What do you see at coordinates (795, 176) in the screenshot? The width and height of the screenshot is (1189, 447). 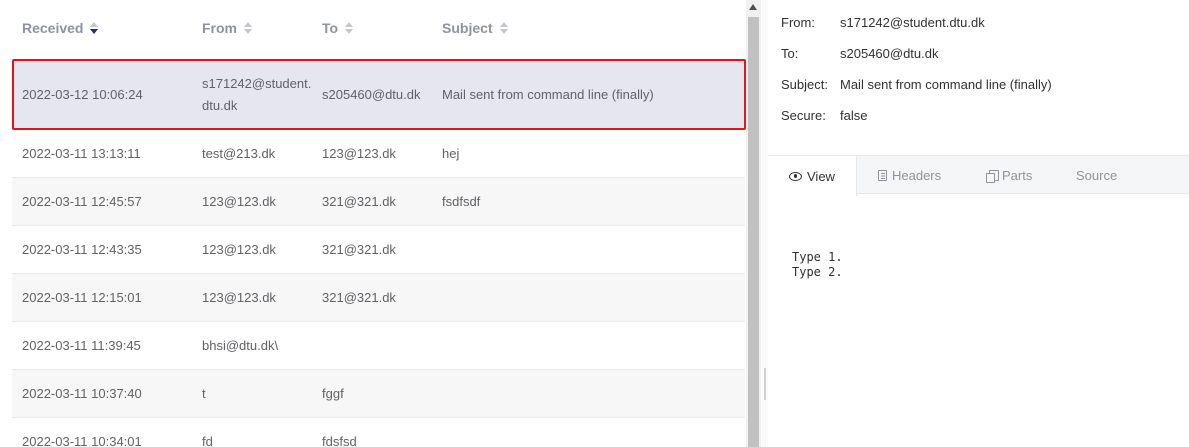 I see `eye-icon` at bounding box center [795, 176].